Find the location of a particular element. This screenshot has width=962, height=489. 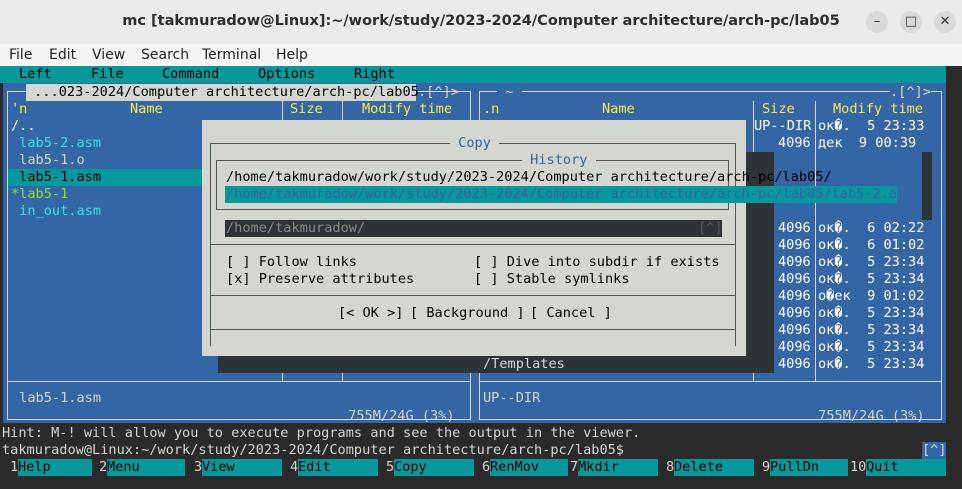

left-panel-path-ctrl: .[^]> is located at coordinates (438, 92).